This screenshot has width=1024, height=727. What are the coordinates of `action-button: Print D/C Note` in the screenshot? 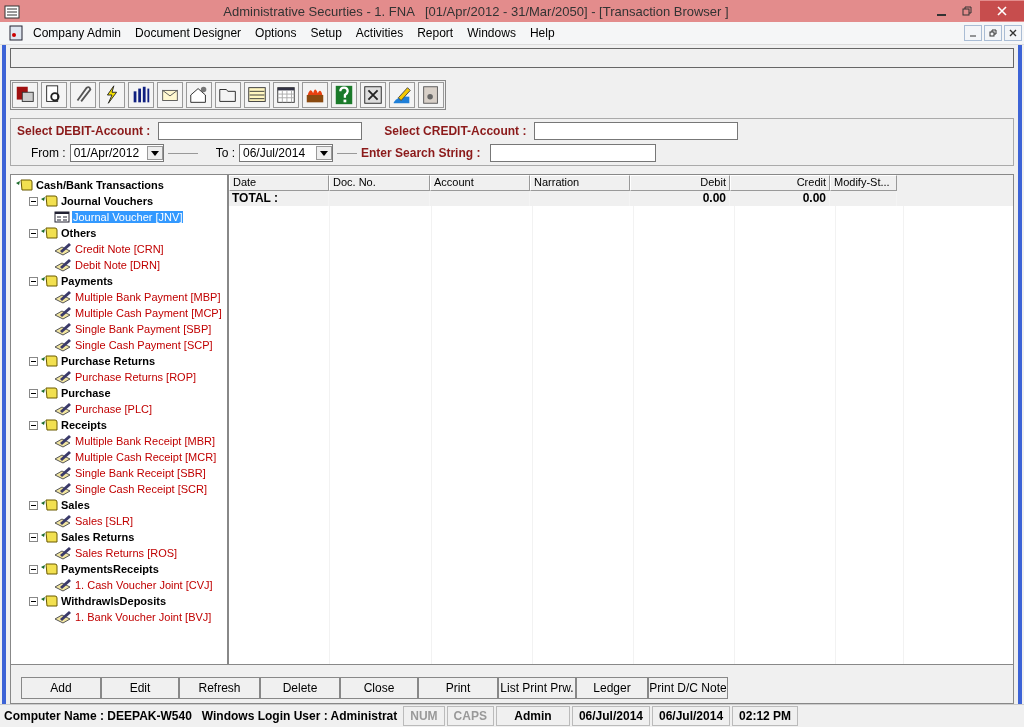 It's located at (688, 688).